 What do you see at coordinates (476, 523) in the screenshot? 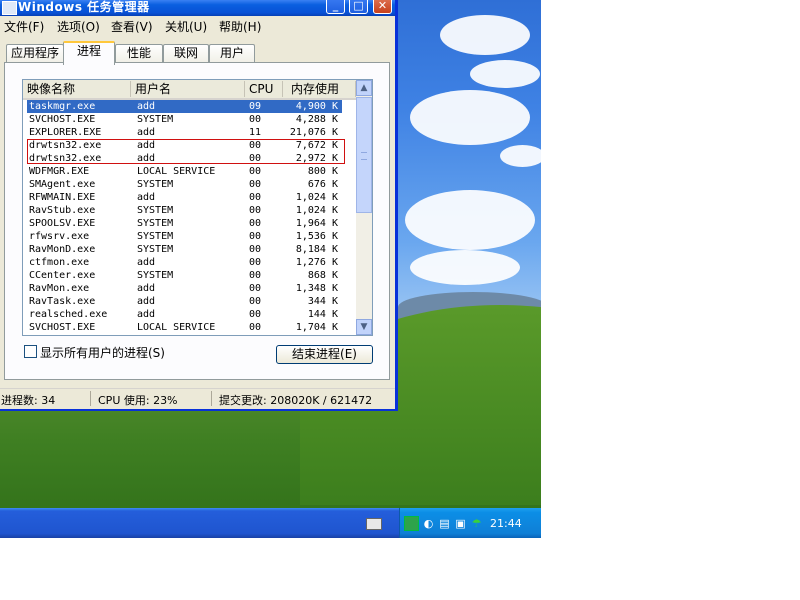
I see `umbrella-icon: ☂` at bounding box center [476, 523].